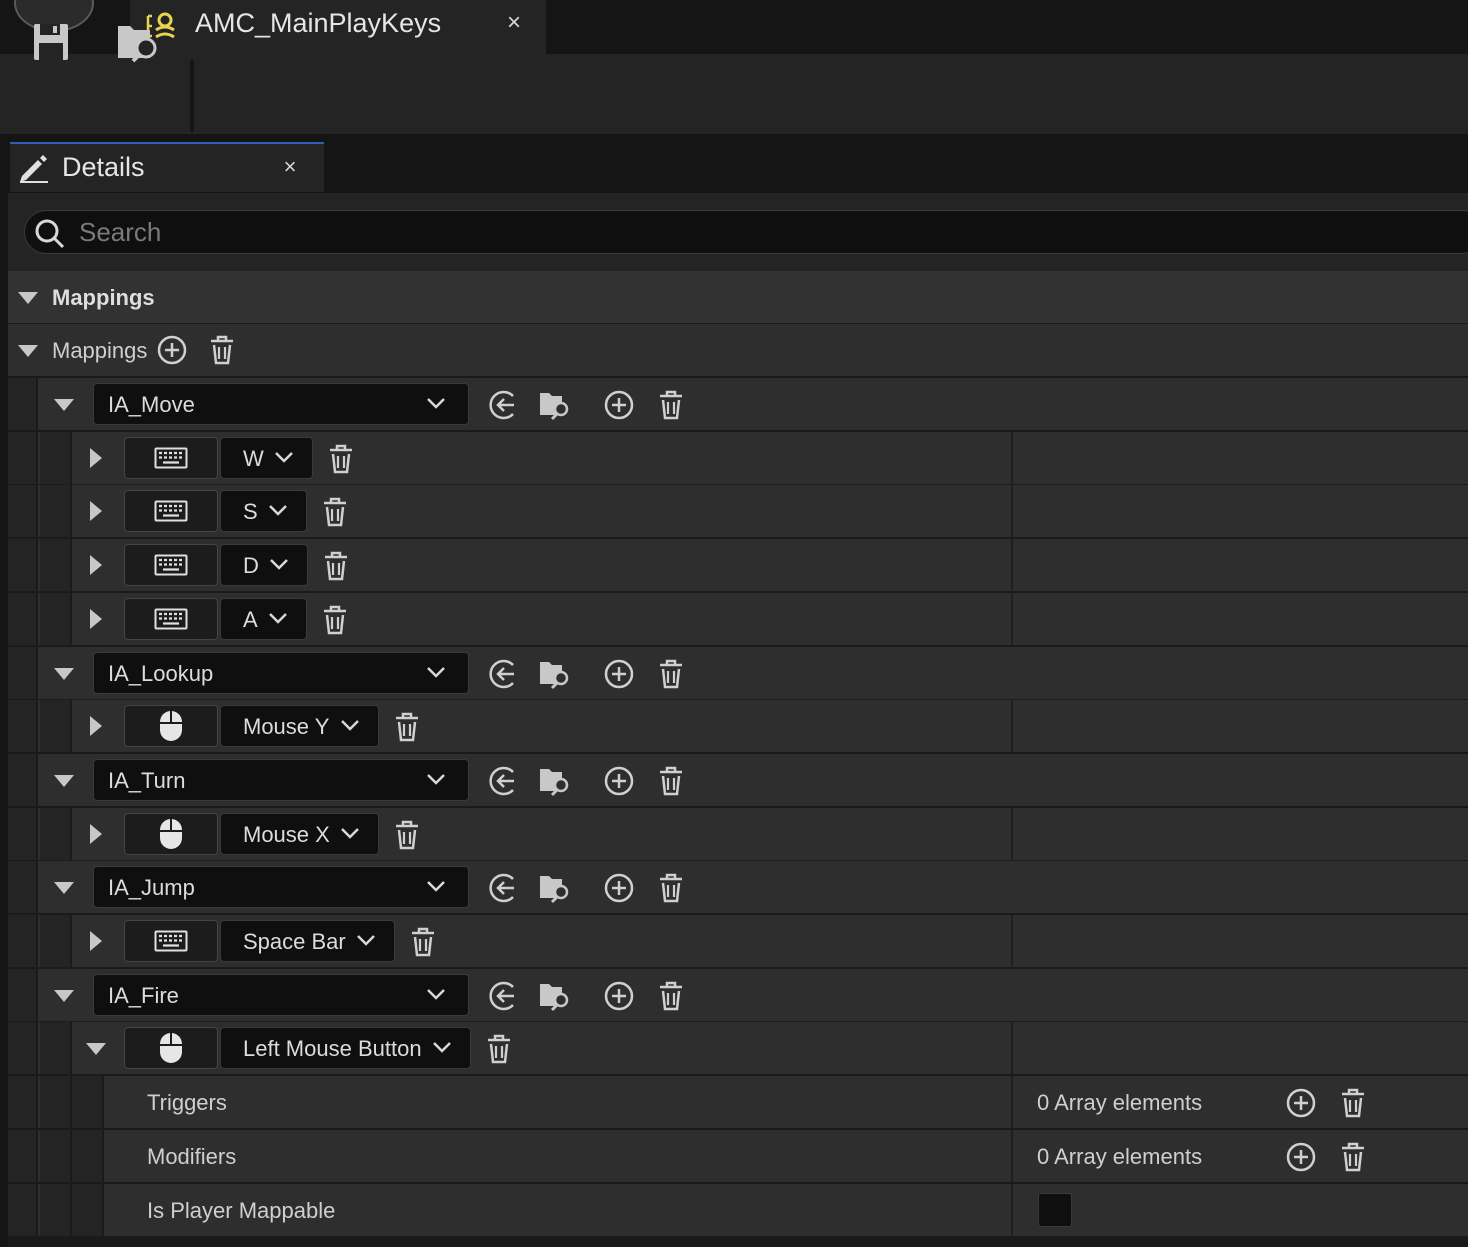 The image size is (1468, 1247). I want to click on key-selector-dropdown: Left Mouse Button, so click(345, 1048).